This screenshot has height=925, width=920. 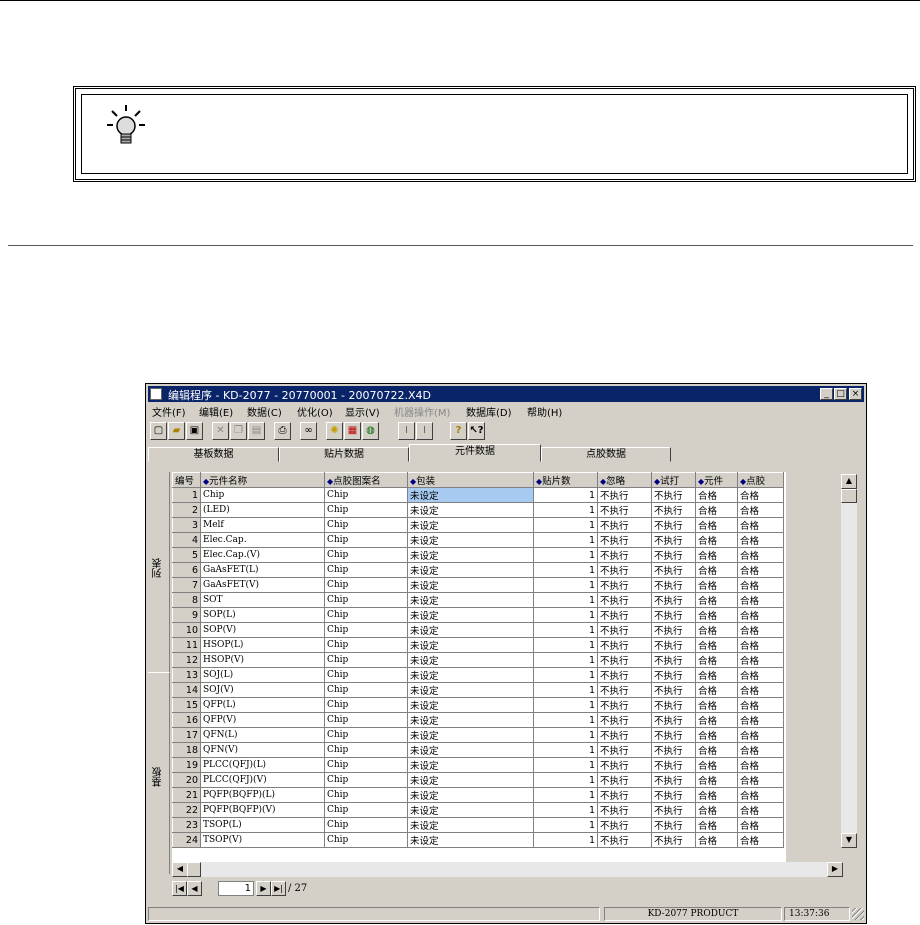 What do you see at coordinates (186, 720) in the screenshot?
I see `row-number-cell: 16` at bounding box center [186, 720].